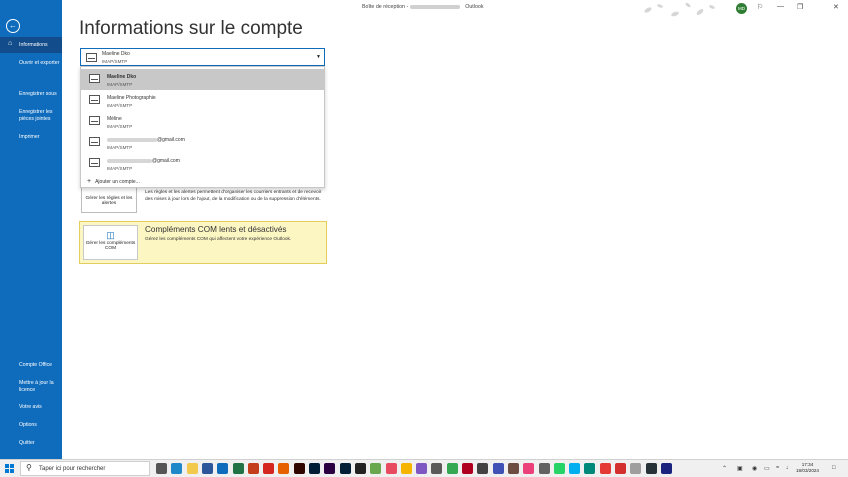 The height and width of the screenshot is (477, 848). What do you see at coordinates (192, 468) in the screenshot?
I see `file-explorer-icon` at bounding box center [192, 468].